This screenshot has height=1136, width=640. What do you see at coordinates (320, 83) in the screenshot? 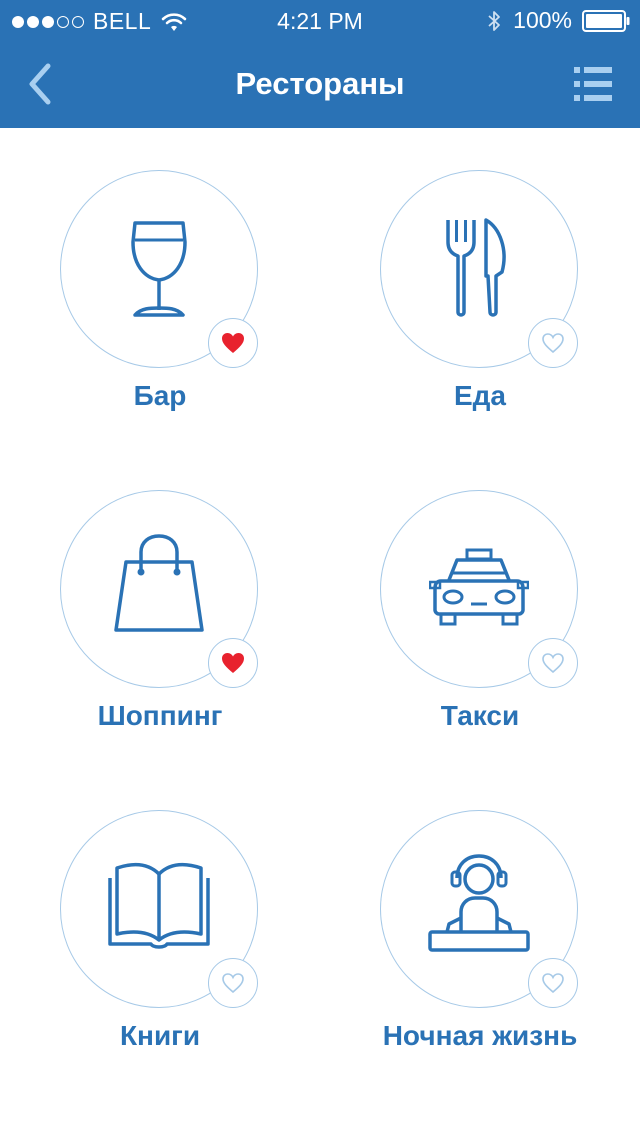
I see `page-title: Рестораны` at bounding box center [320, 83].